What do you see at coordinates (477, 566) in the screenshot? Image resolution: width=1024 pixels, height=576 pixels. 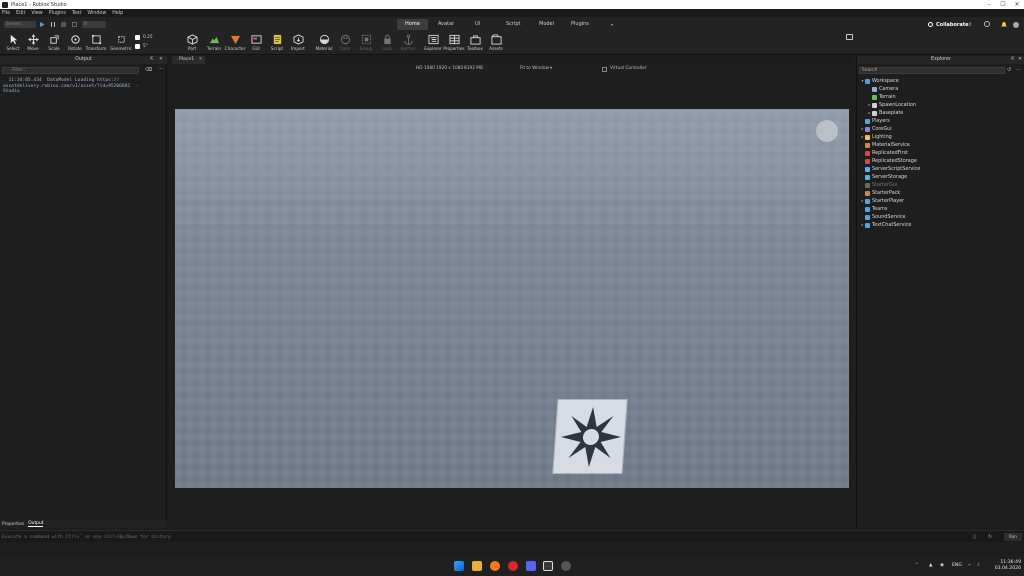 I see `file-explorer-icon` at bounding box center [477, 566].